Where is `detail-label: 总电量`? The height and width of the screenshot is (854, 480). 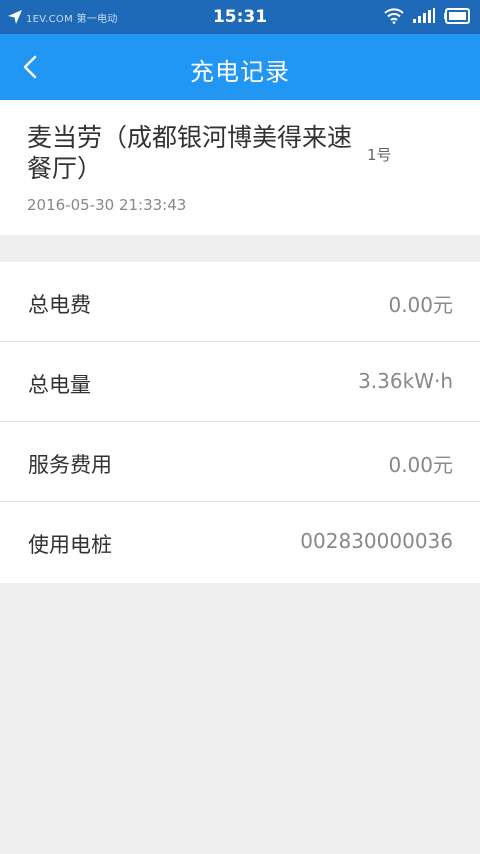 detail-label: 总电量 is located at coordinates (59, 385).